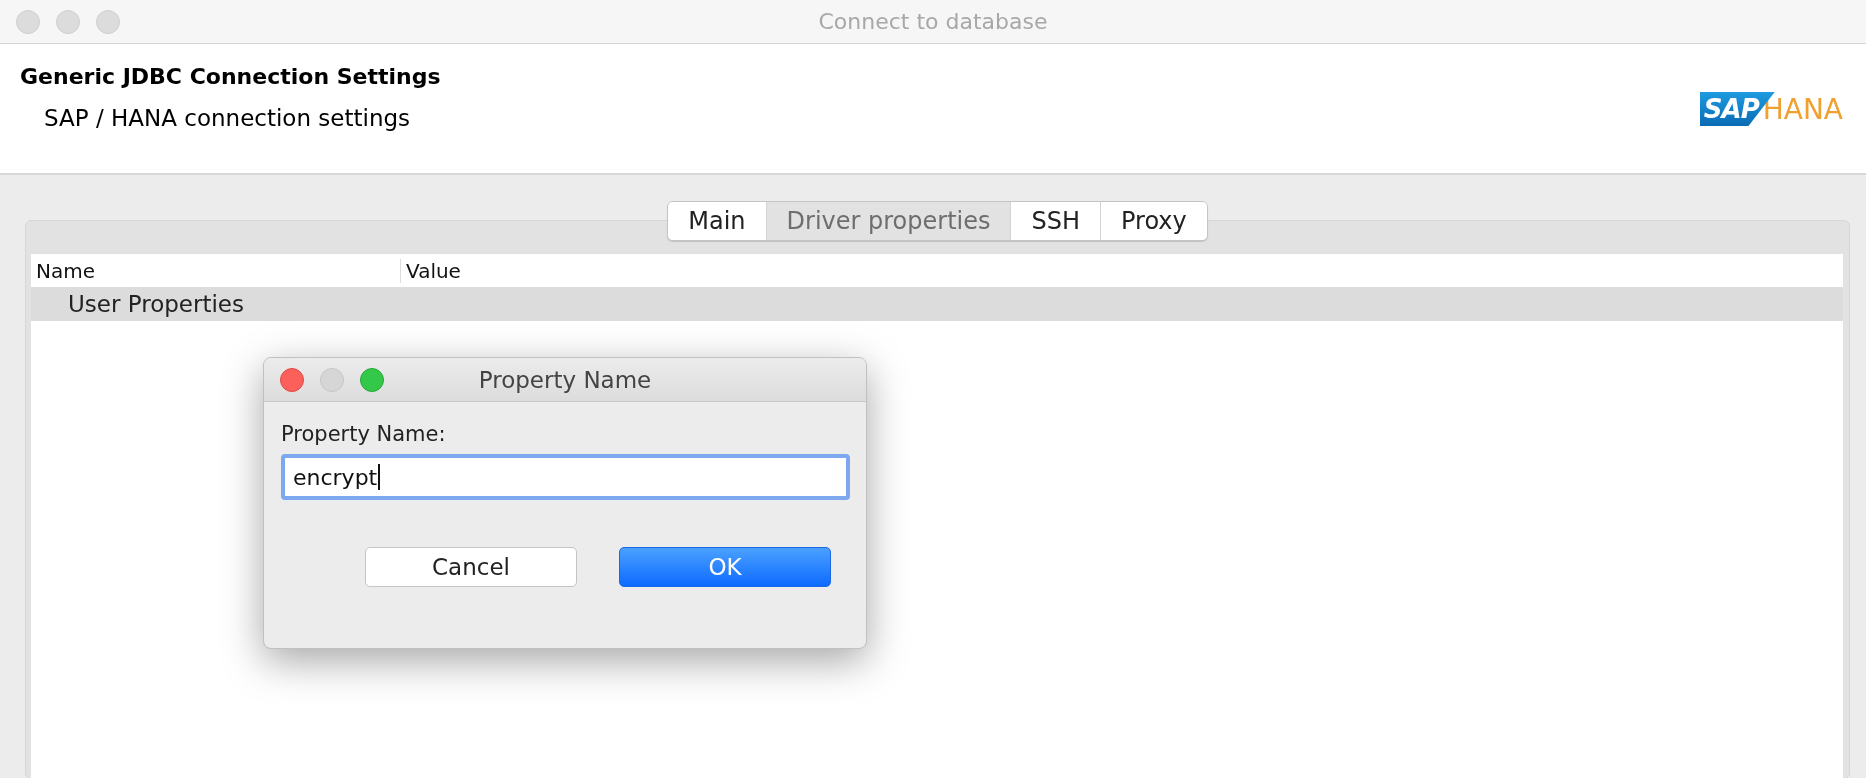 The width and height of the screenshot is (1866, 778). What do you see at coordinates (565, 477) in the screenshot?
I see `input-field: encrypt` at bounding box center [565, 477].